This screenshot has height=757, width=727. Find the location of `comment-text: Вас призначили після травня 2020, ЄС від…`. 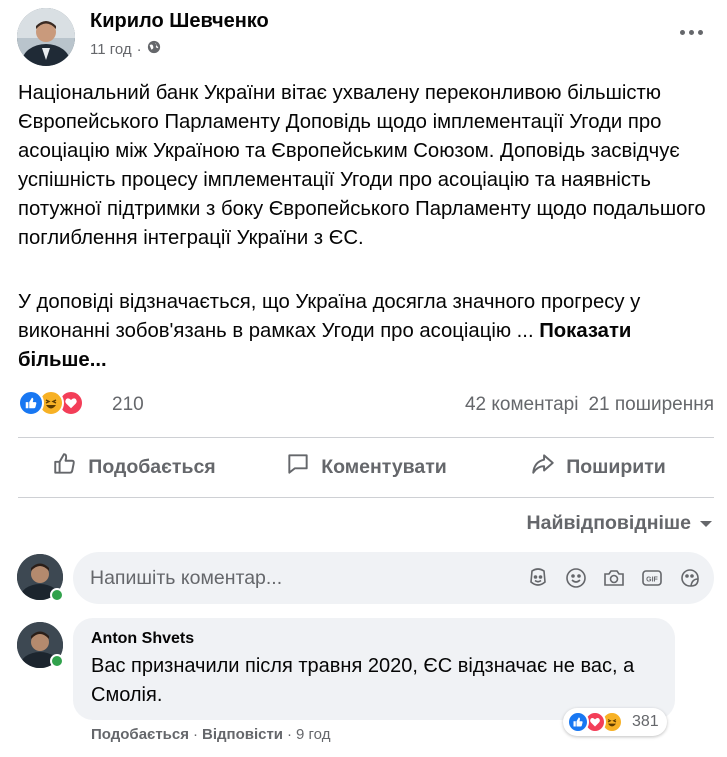

comment-text: Вас призначили після травня 2020, ЄС від… is located at coordinates (363, 680).